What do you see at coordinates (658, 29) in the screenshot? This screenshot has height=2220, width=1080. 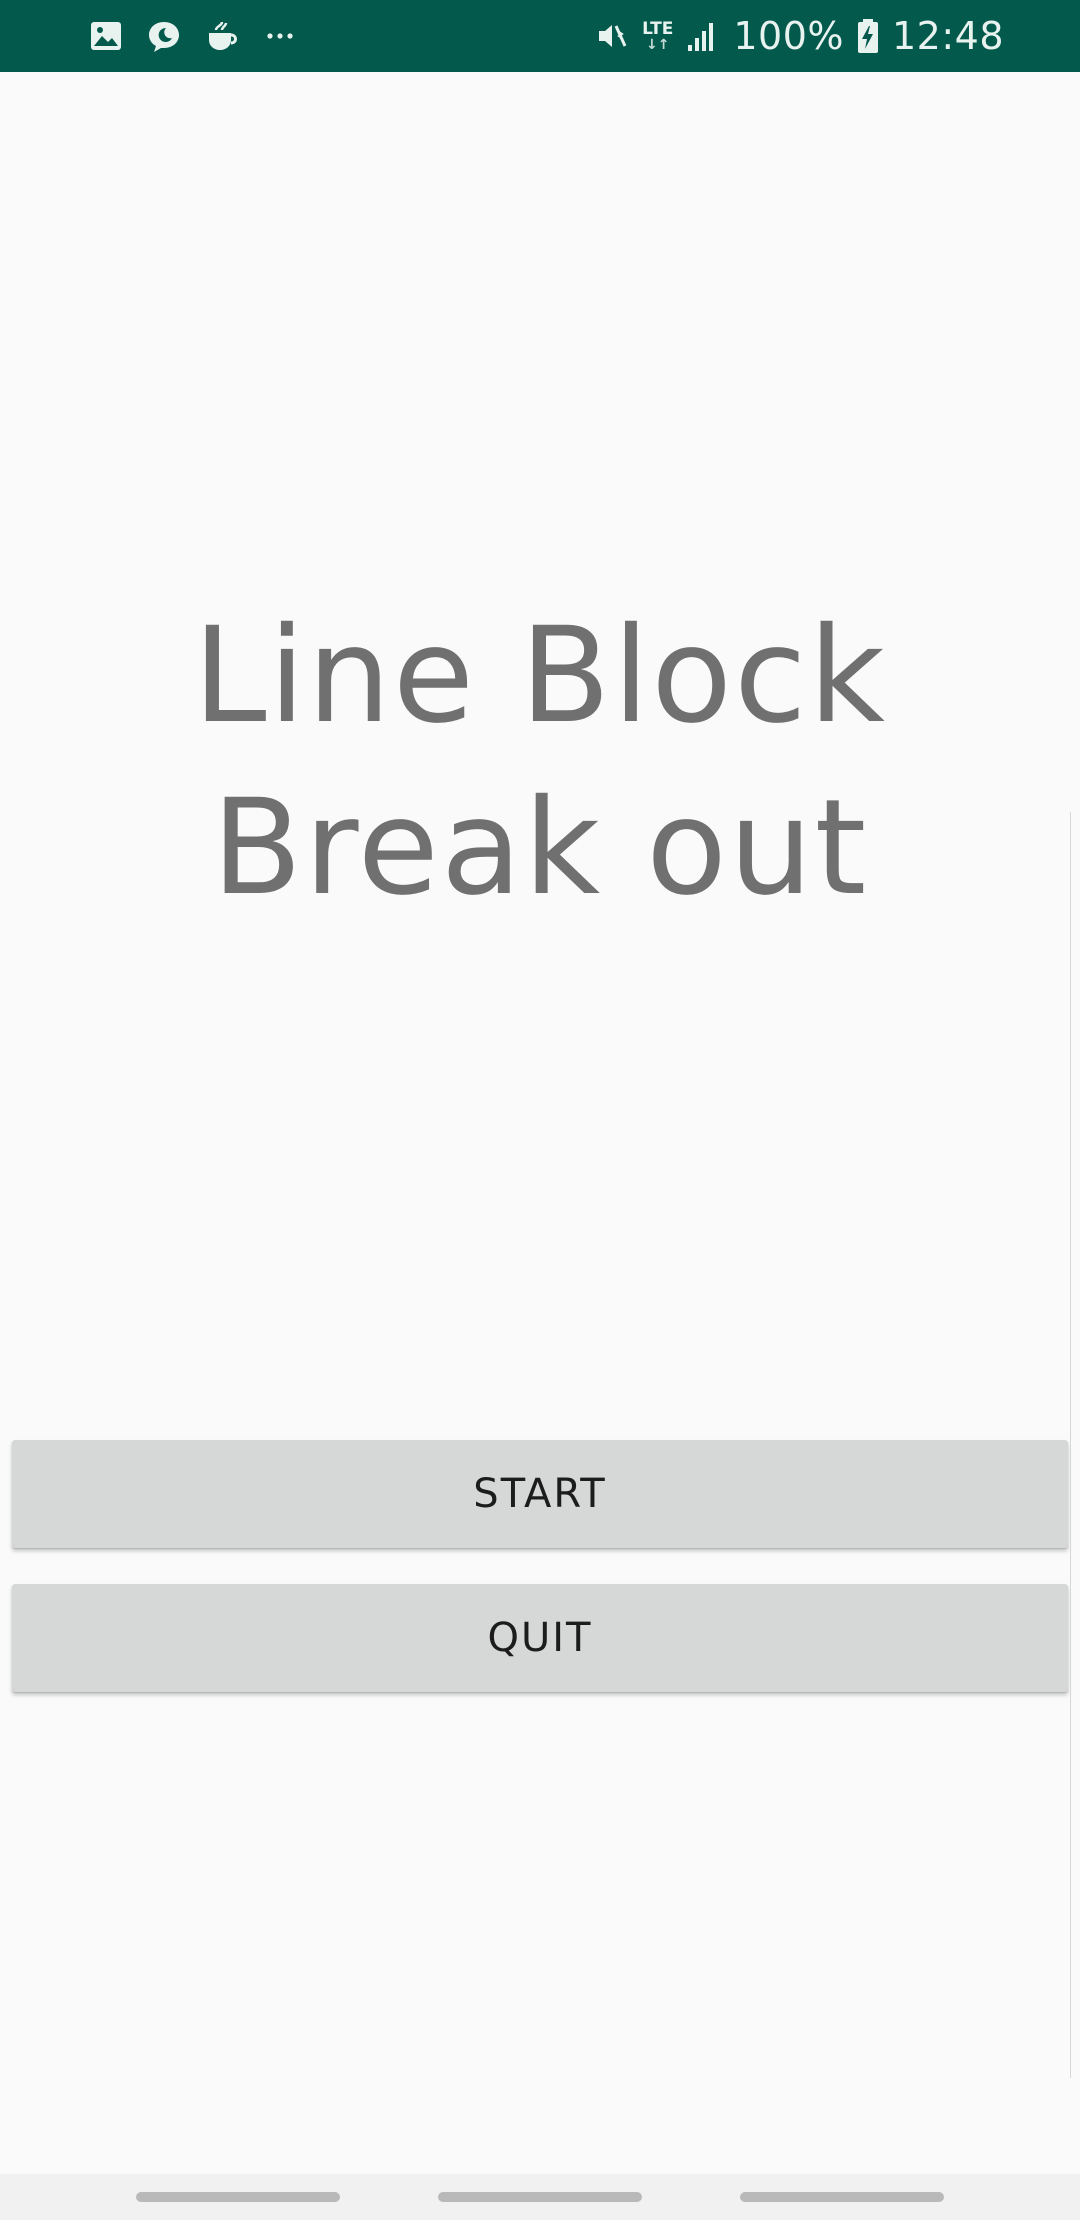 I see `network-type-label: LTE` at bounding box center [658, 29].